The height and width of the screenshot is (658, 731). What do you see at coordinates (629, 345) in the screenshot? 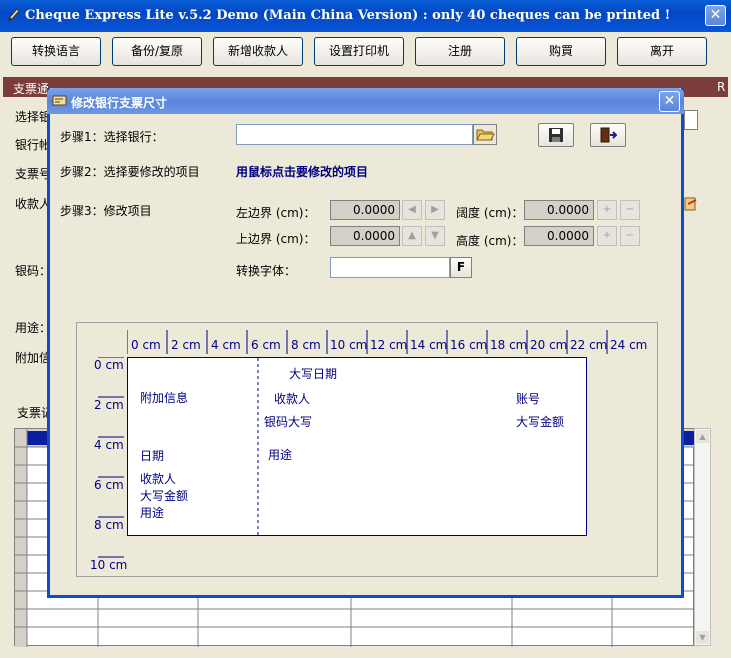
I see `ruler-top-24: 24 cm` at bounding box center [629, 345].